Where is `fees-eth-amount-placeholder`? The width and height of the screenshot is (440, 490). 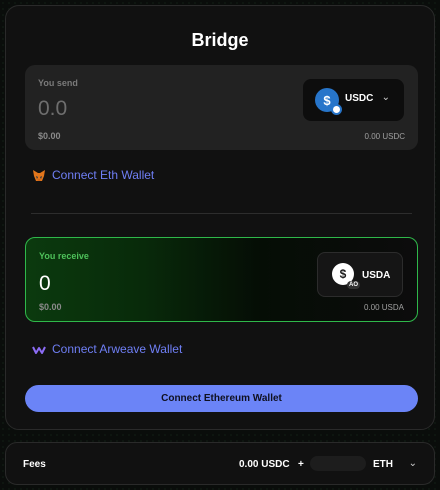
fees-eth-amount-placeholder is located at coordinates (338, 463).